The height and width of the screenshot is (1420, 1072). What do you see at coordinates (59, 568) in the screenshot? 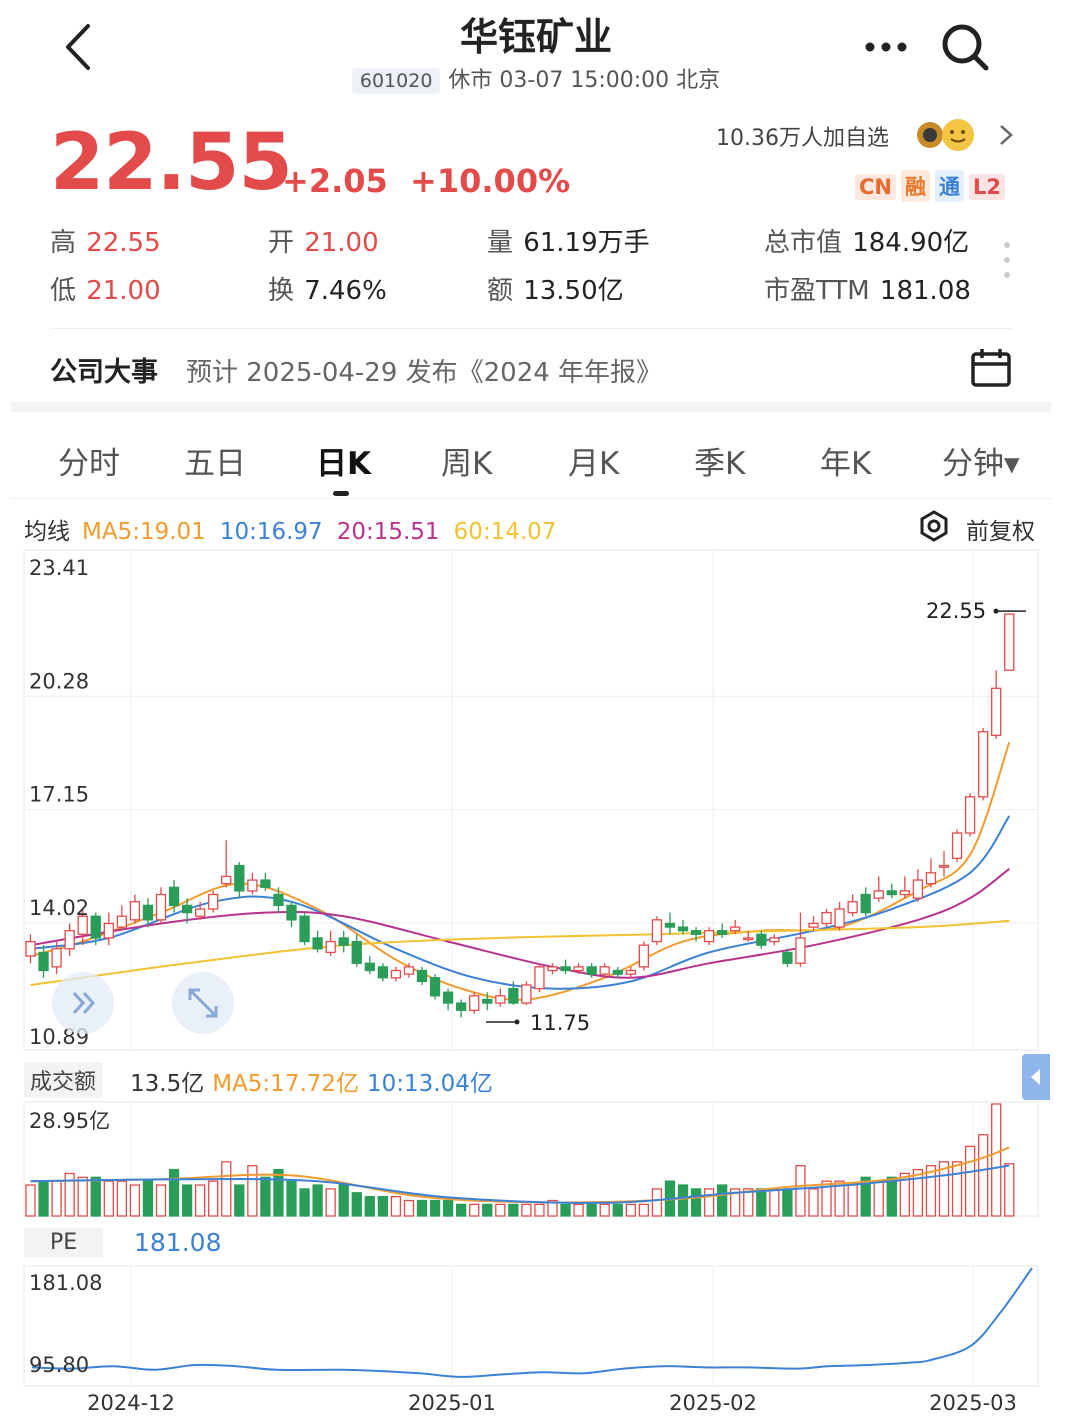
I see `y-tick-label: 23.41` at bounding box center [59, 568].